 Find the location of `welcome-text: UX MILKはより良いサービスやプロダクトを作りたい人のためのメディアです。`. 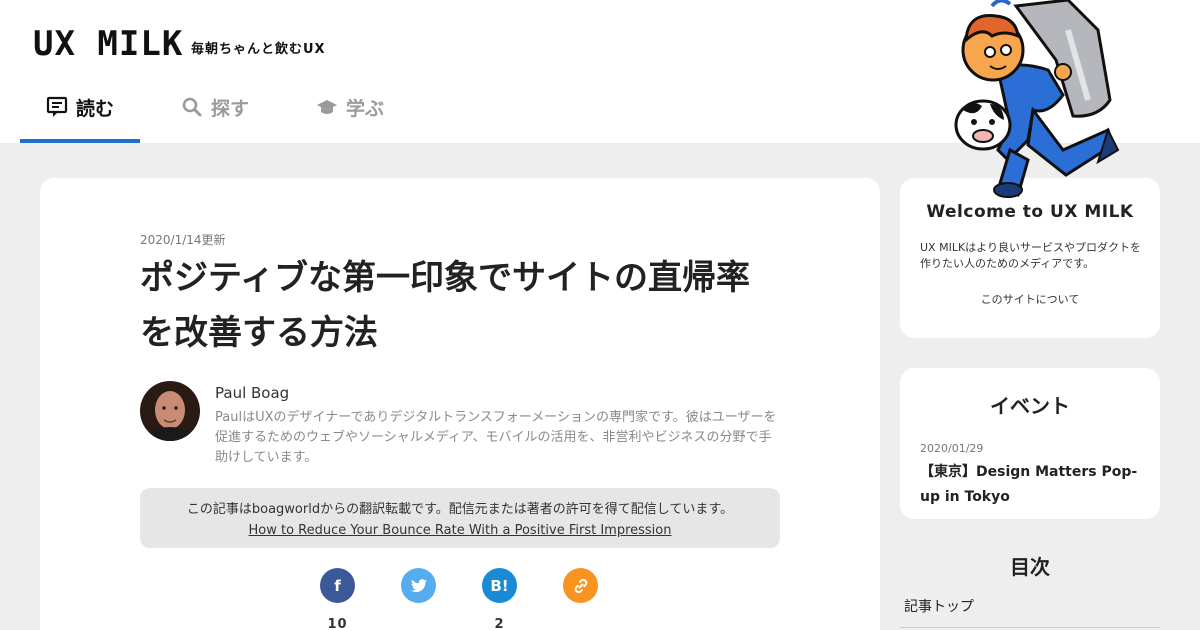

welcome-text: UX MILKはより良いサービスやプロダクトを作りたい人のためのメディアです。 is located at coordinates (1030, 255).